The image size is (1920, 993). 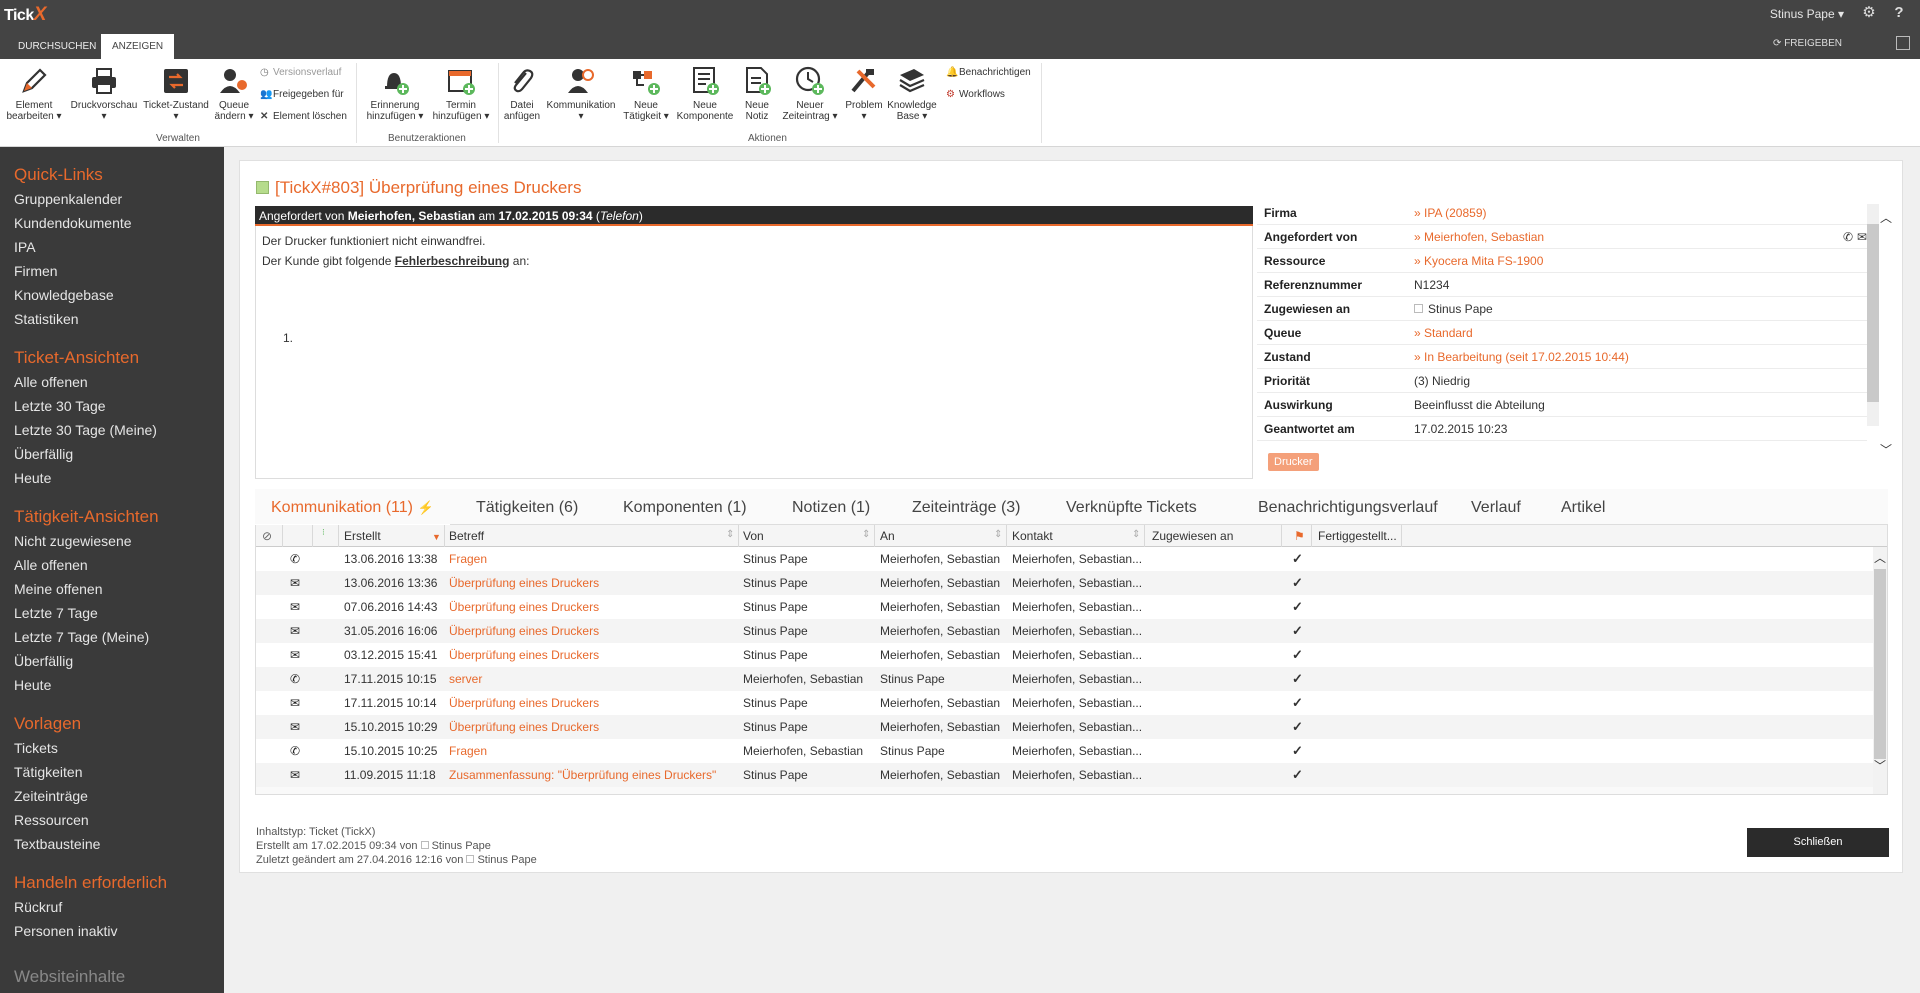 I want to click on requester-link: Meierhofen, Sebastian, so click(x=1479, y=237).